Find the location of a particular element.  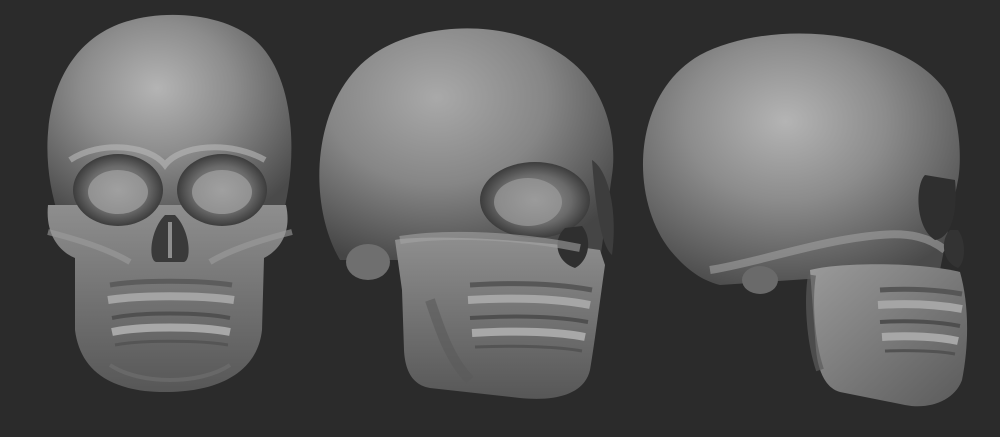

nasal-cavity is located at coordinates (953, 249).